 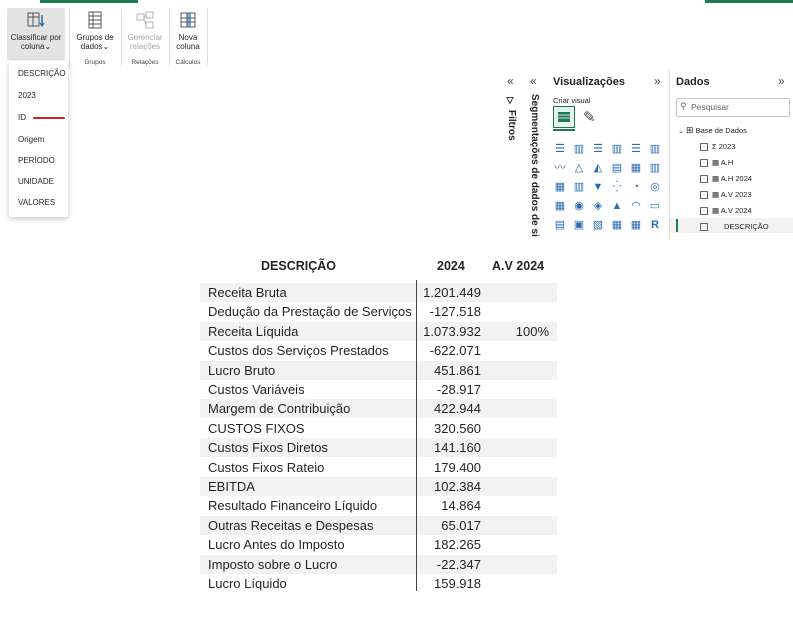 I want to click on cell-descricao: Resultado Financeiro Líquido, so click(x=293, y=506).